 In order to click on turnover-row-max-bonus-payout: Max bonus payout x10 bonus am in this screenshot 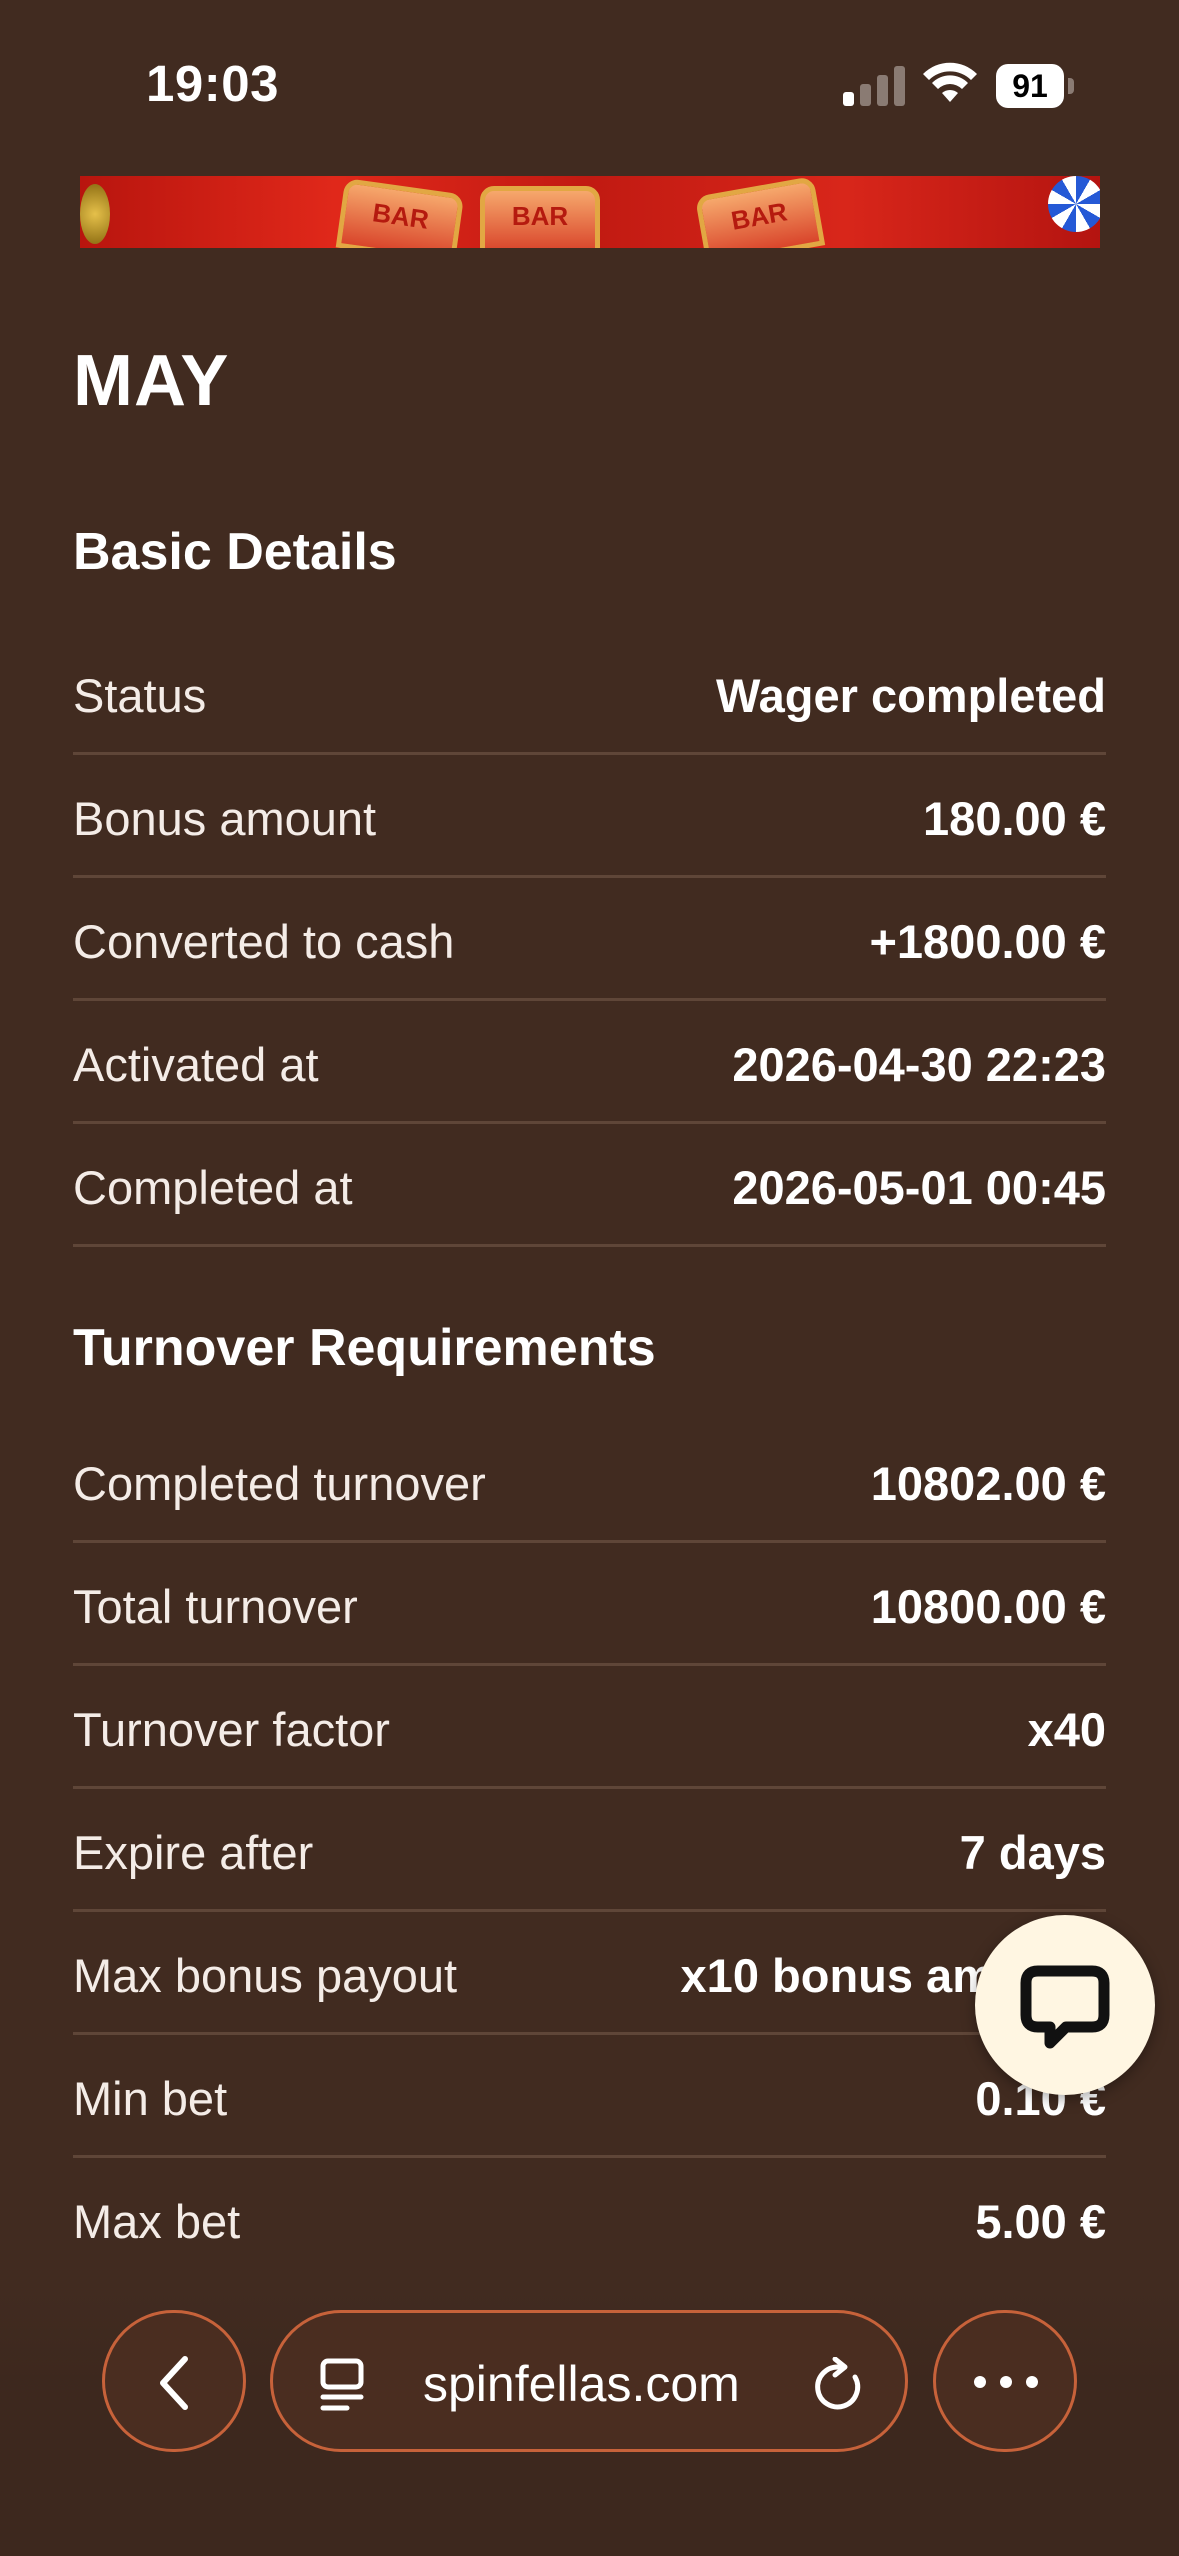, I will do `click(589, 1973)`.